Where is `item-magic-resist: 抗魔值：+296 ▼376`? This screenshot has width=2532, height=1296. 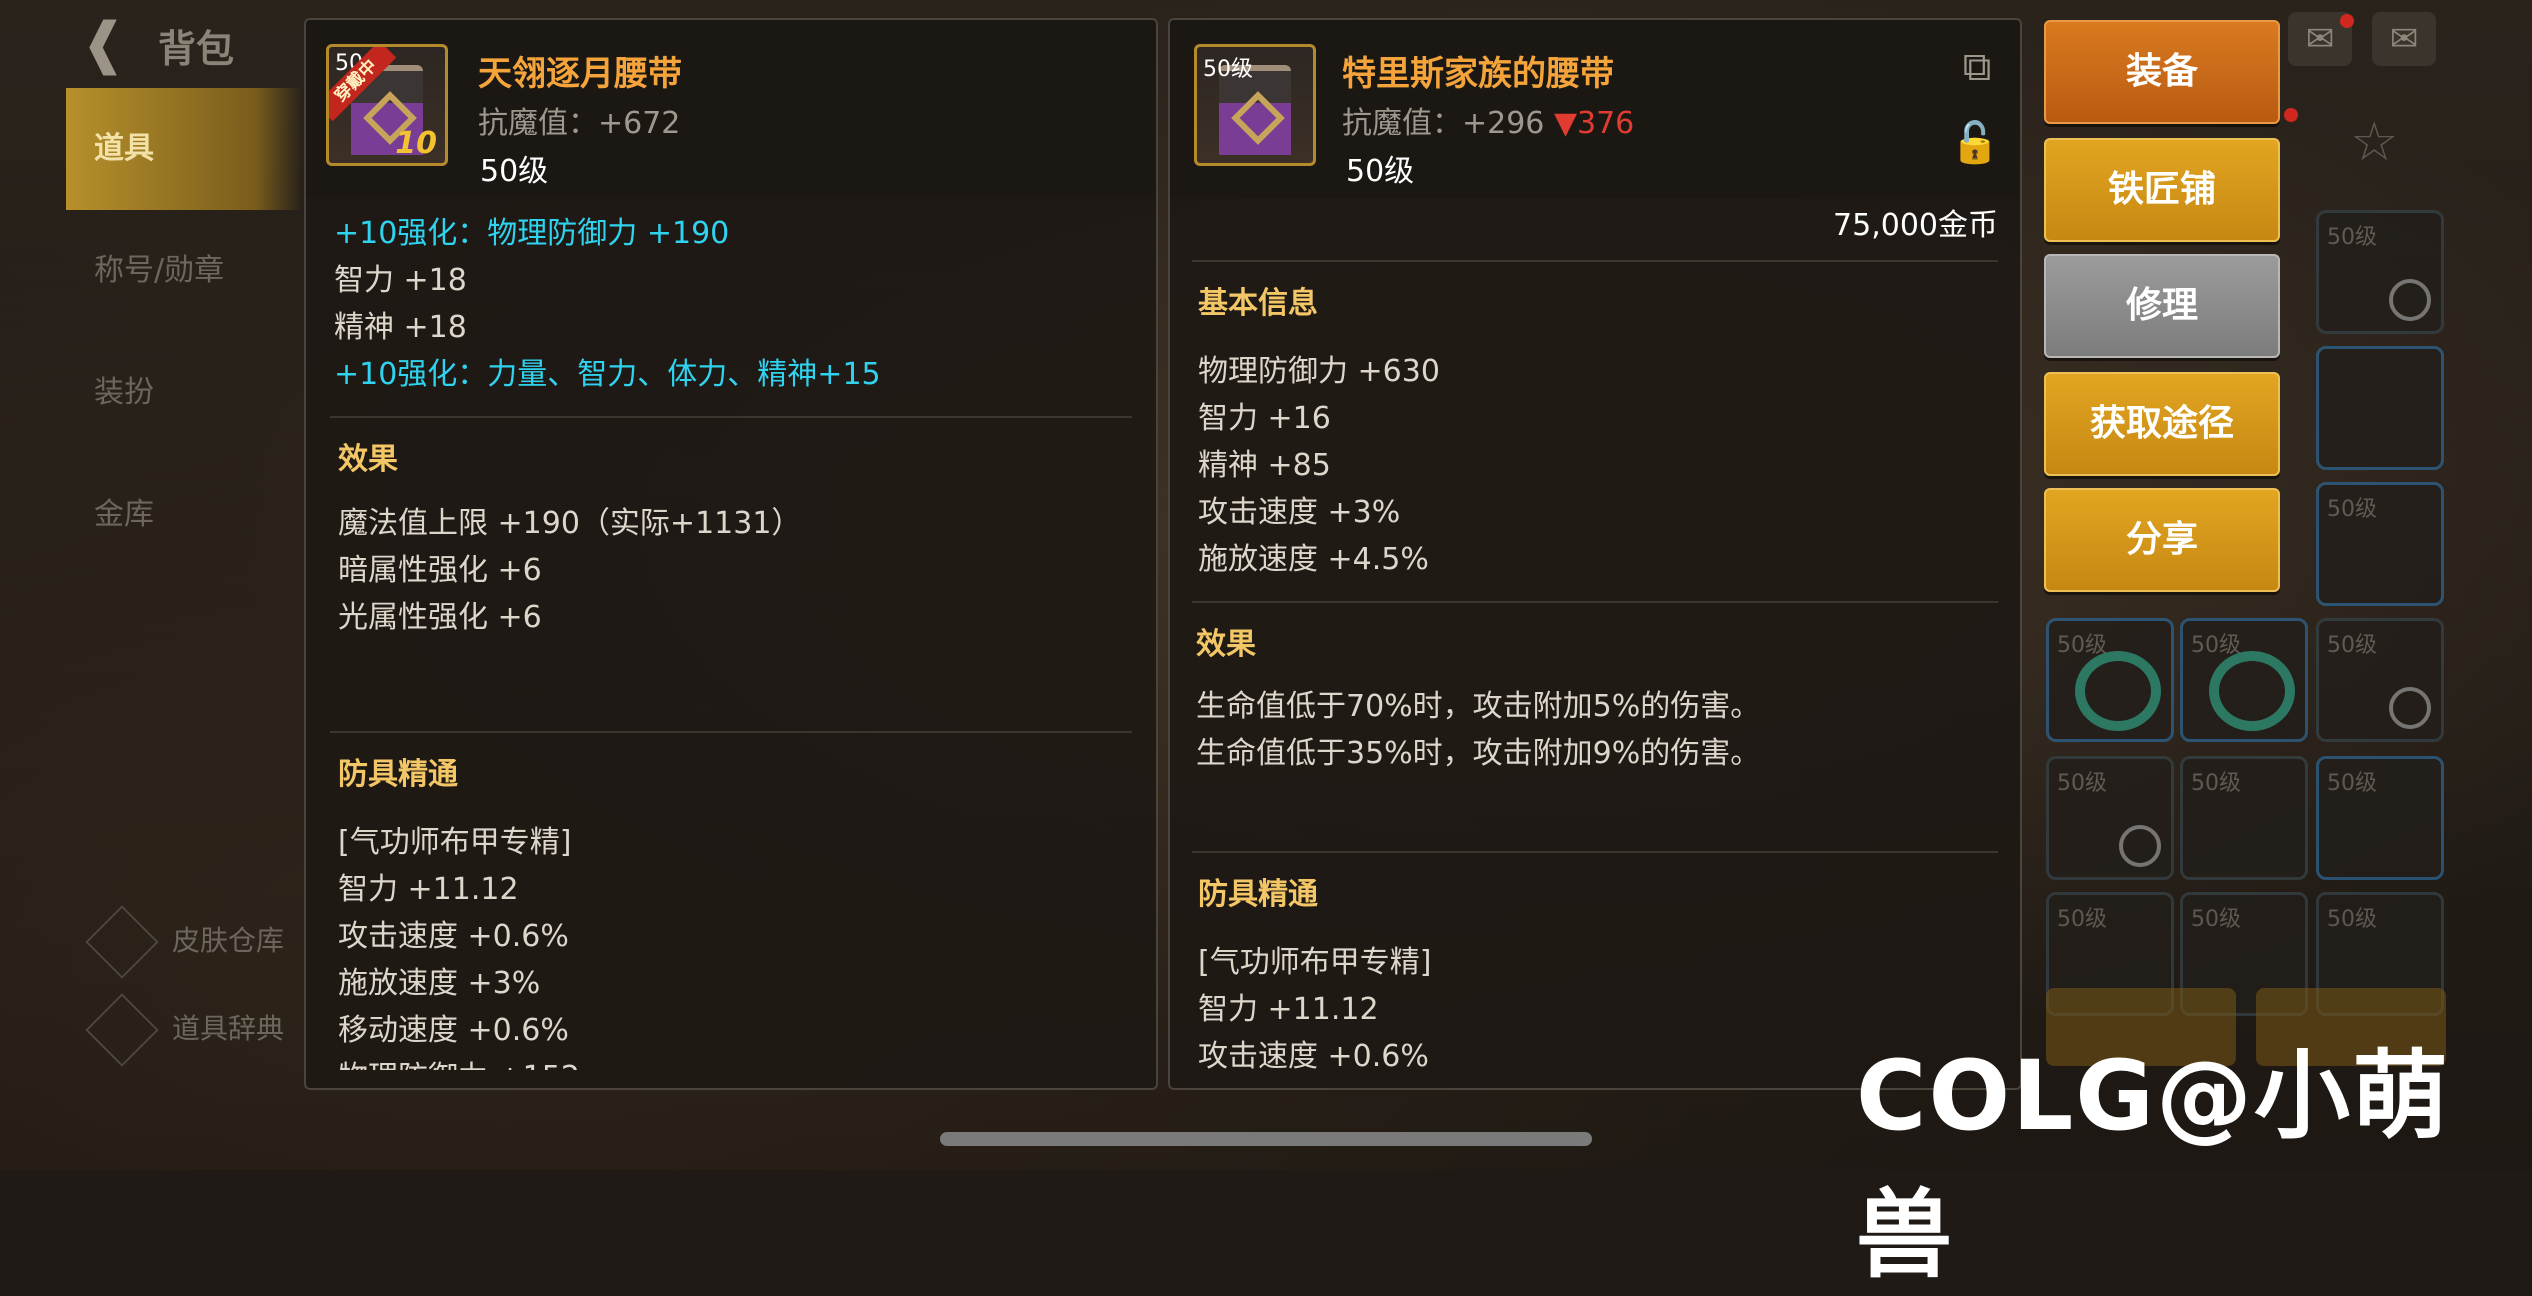
item-magic-resist: 抗魔值：+296 ▼376 is located at coordinates (1488, 120).